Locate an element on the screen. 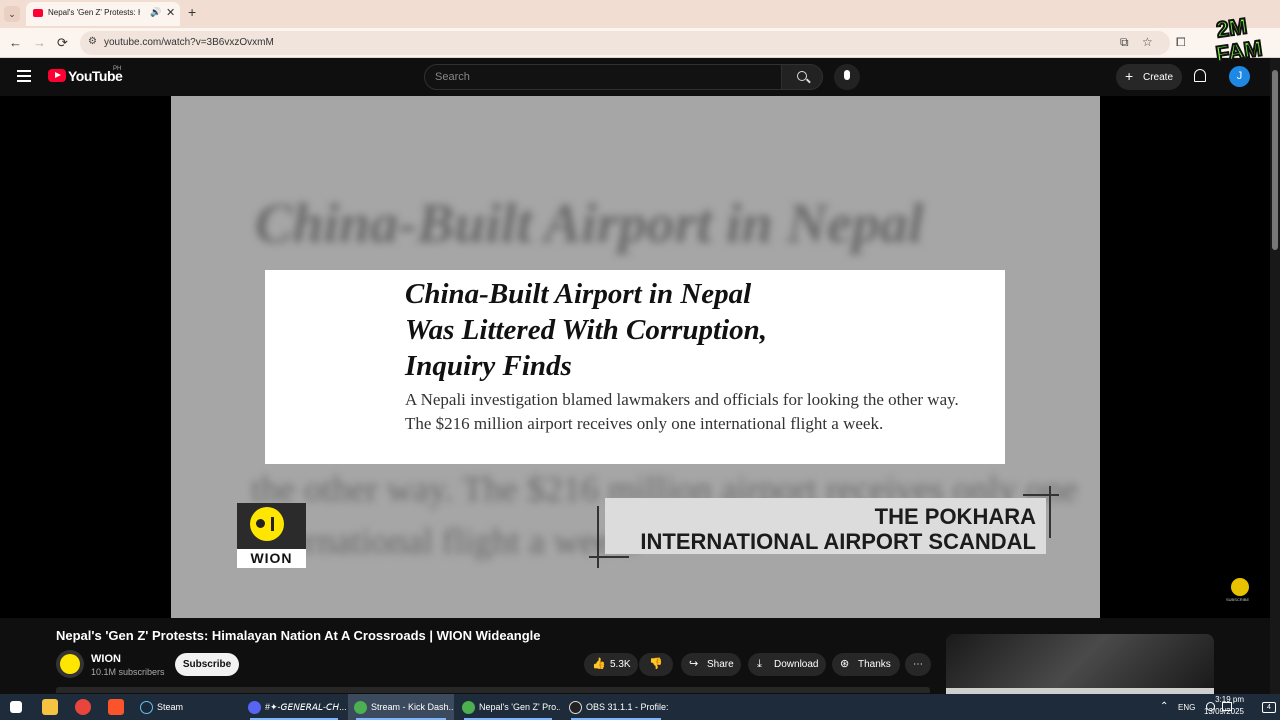  like-count: 5.3K is located at coordinates (620, 664).